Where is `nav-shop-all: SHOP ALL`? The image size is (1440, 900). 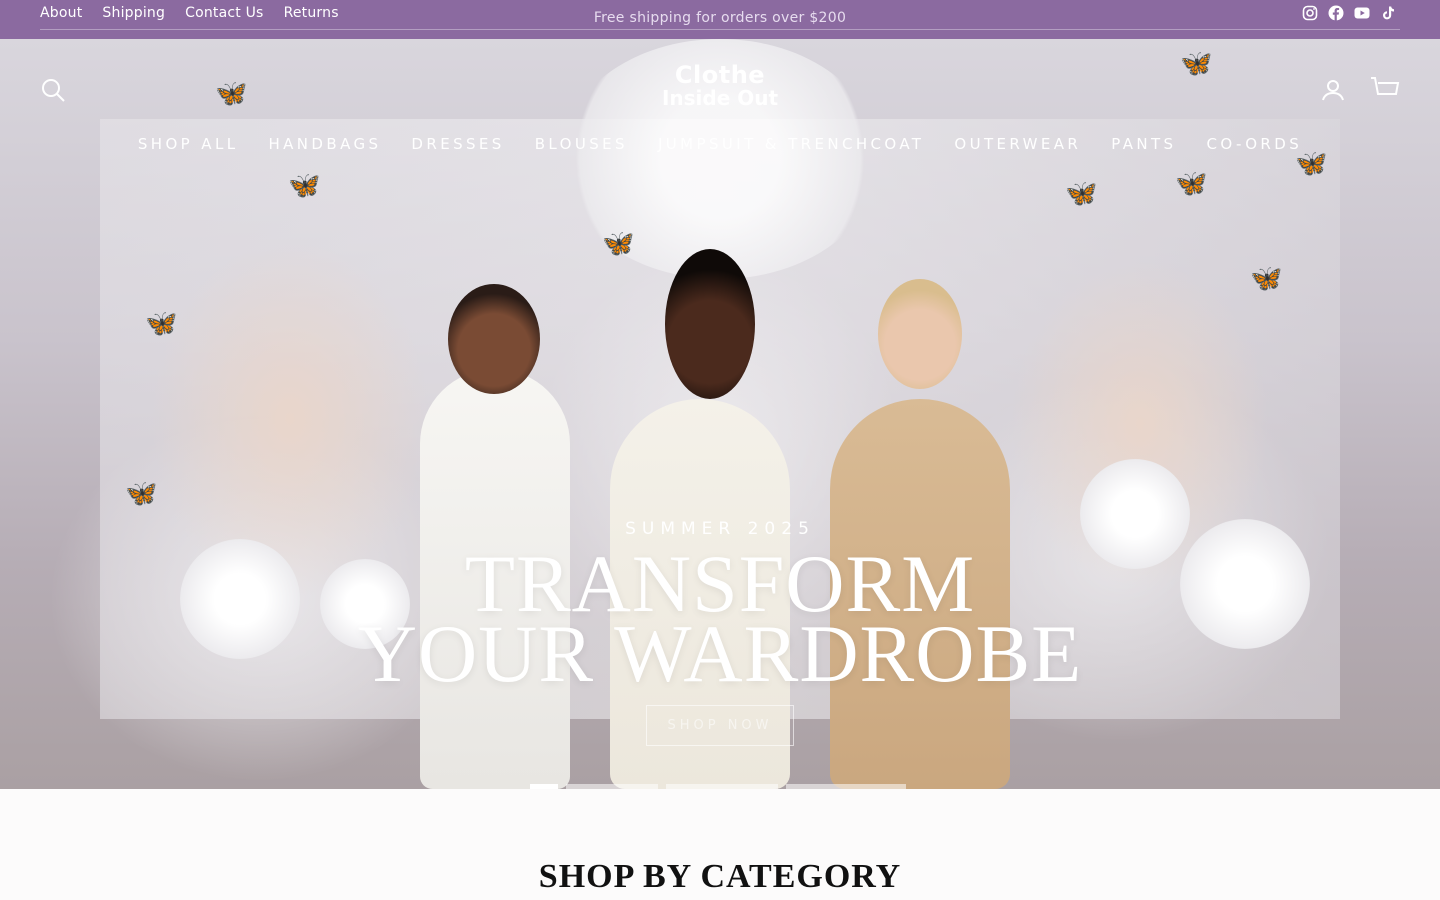
nav-shop-all: SHOP ALL is located at coordinates (188, 144).